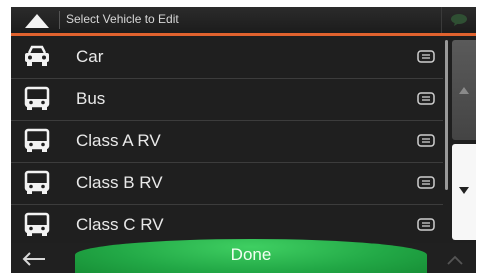  Describe the element at coordinates (227, 57) in the screenshot. I see `vehicle-row-car: Car` at that location.